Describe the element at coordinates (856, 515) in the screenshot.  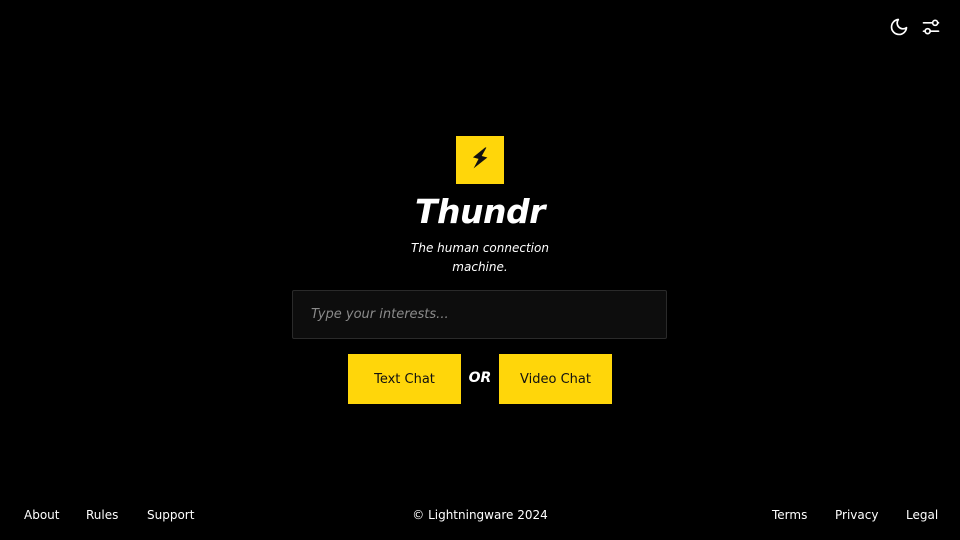
I see `footer-link-privacy: Privacy` at that location.